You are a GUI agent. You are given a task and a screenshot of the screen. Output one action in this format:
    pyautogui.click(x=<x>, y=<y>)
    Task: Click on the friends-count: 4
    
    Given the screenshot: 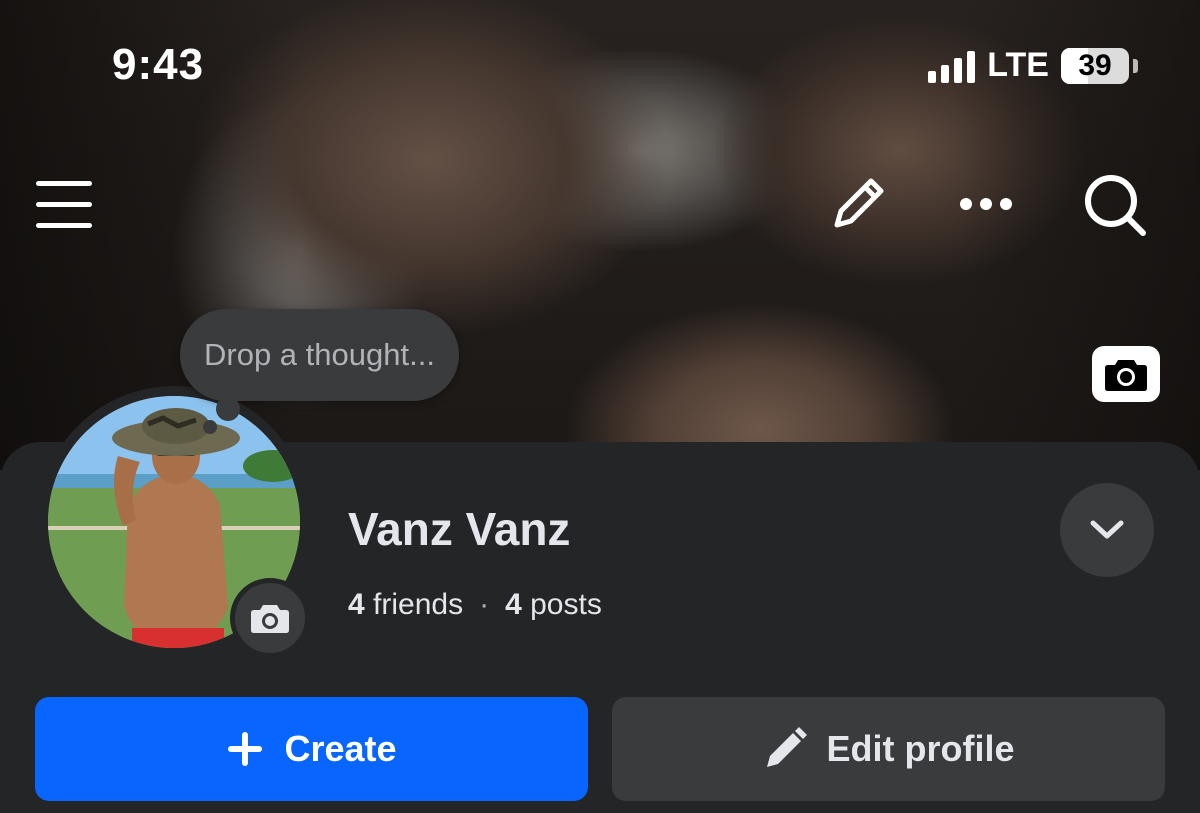 What is the action you would take?
    pyautogui.click(x=356, y=604)
    